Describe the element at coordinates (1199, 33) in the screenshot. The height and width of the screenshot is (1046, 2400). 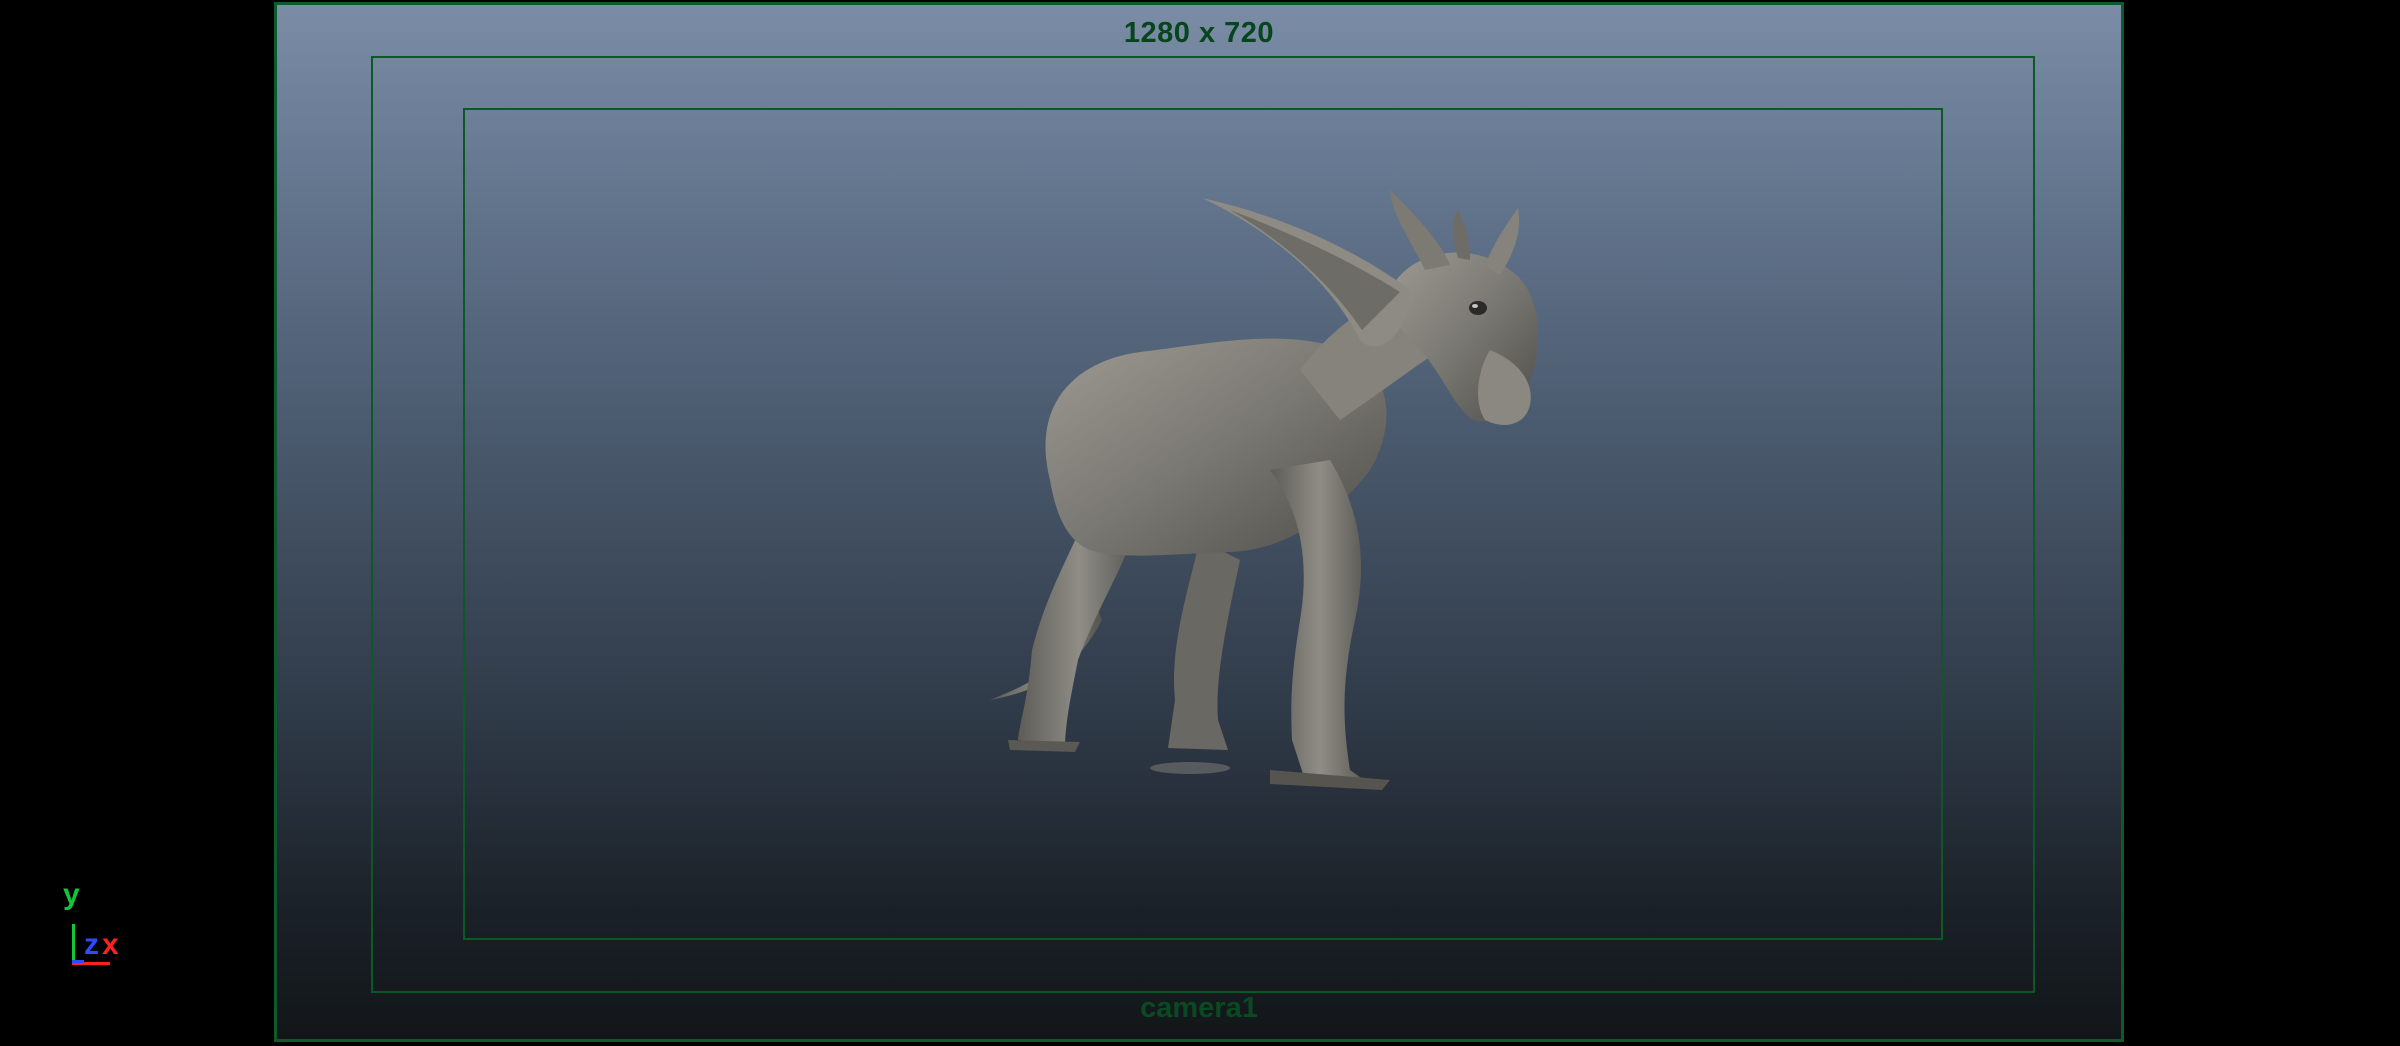
I see `resolution-label: 1280 x 720` at that location.